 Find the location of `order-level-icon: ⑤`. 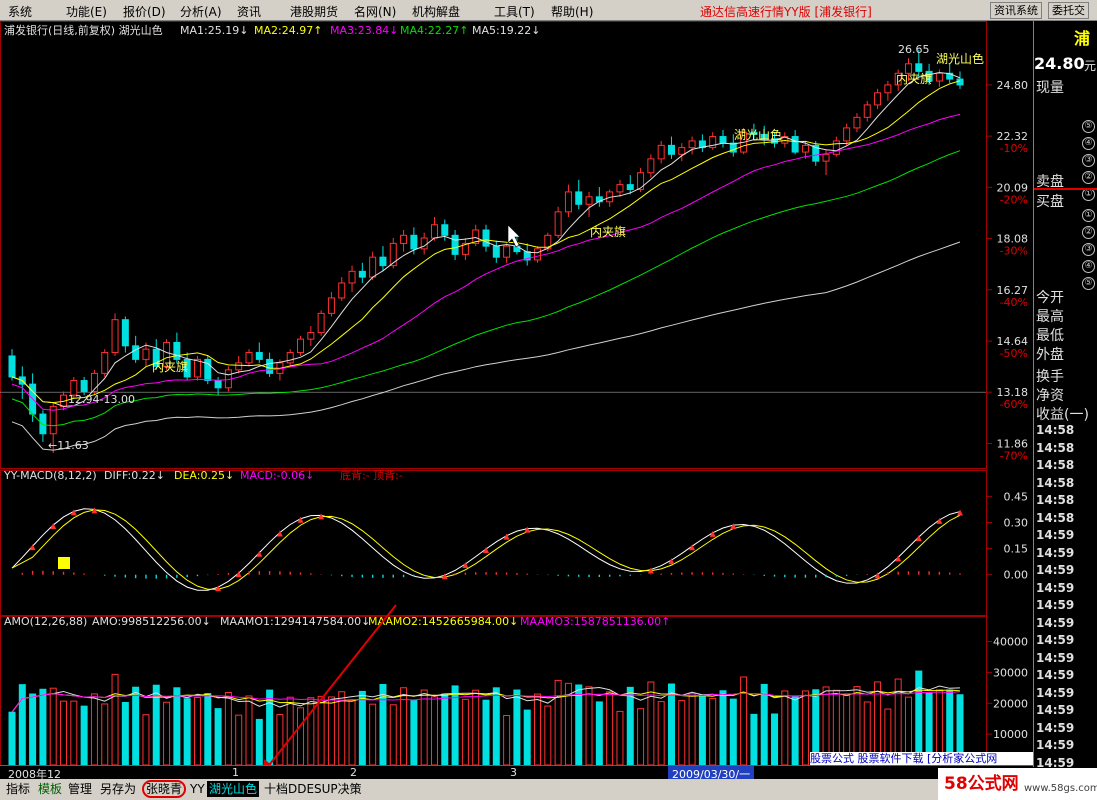

order-level-icon: ⑤ is located at coordinates (1088, 283).